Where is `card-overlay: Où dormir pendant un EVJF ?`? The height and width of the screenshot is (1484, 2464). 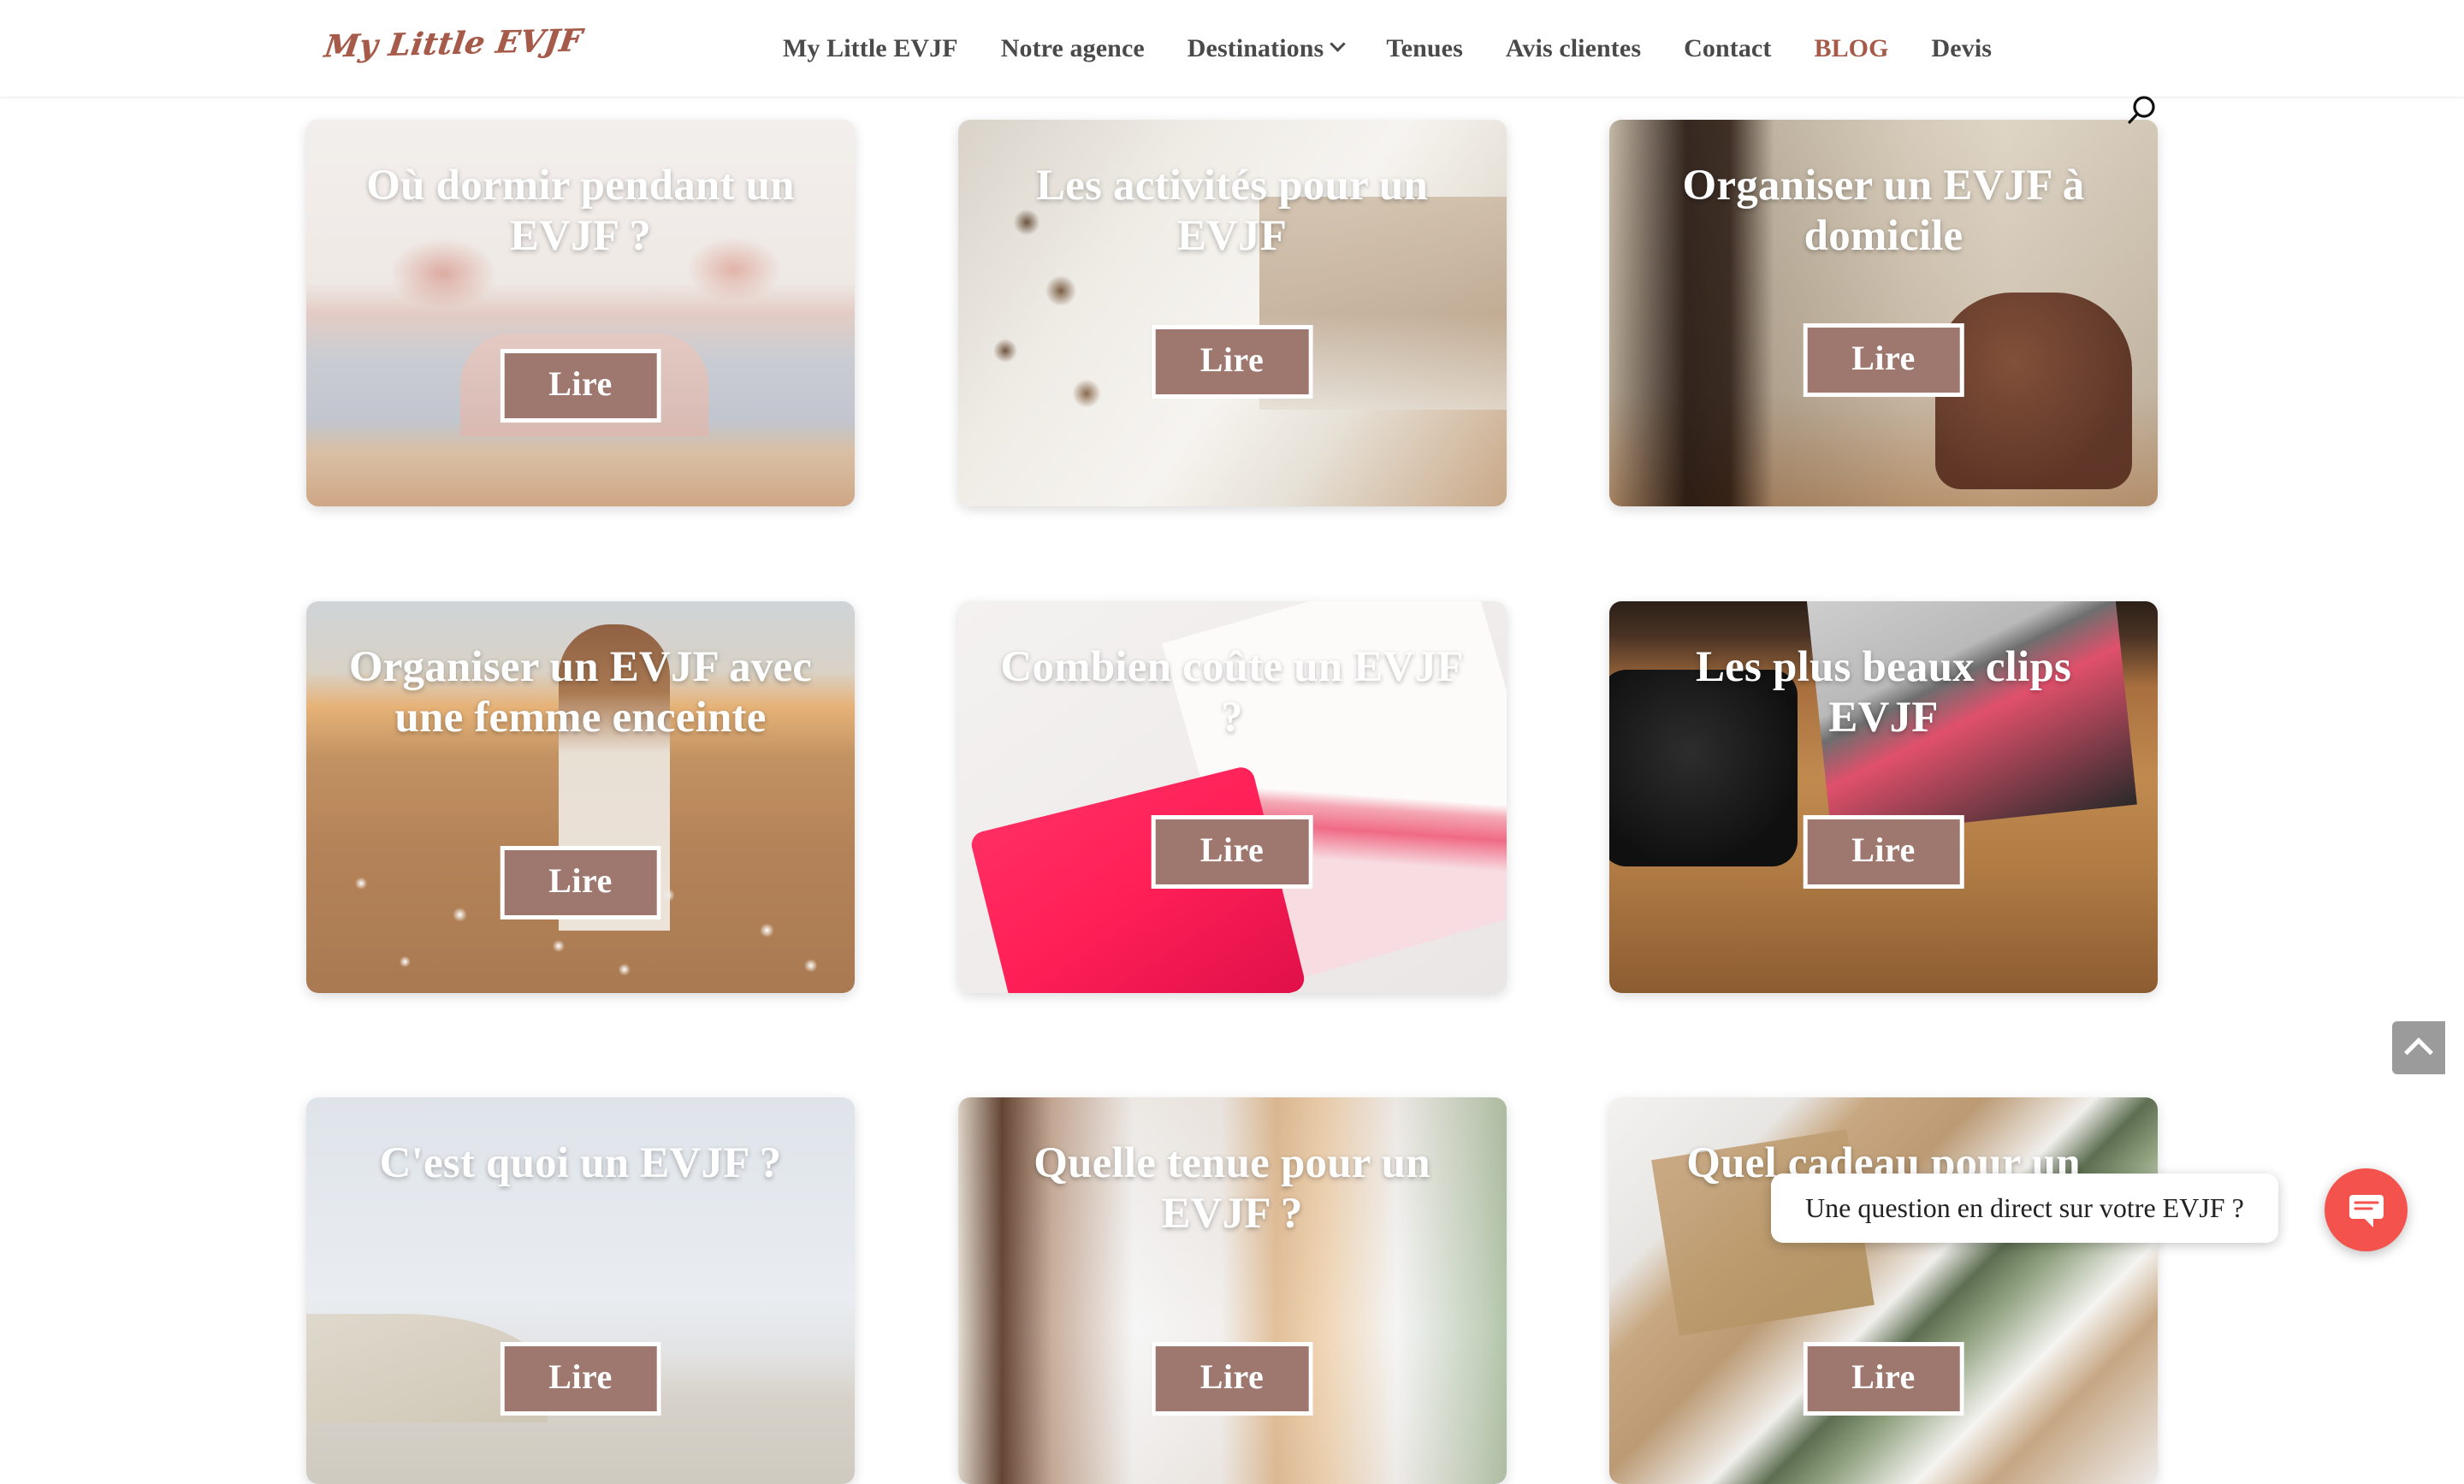 card-overlay: Où dormir pendant un EVJF ? is located at coordinates (580, 313).